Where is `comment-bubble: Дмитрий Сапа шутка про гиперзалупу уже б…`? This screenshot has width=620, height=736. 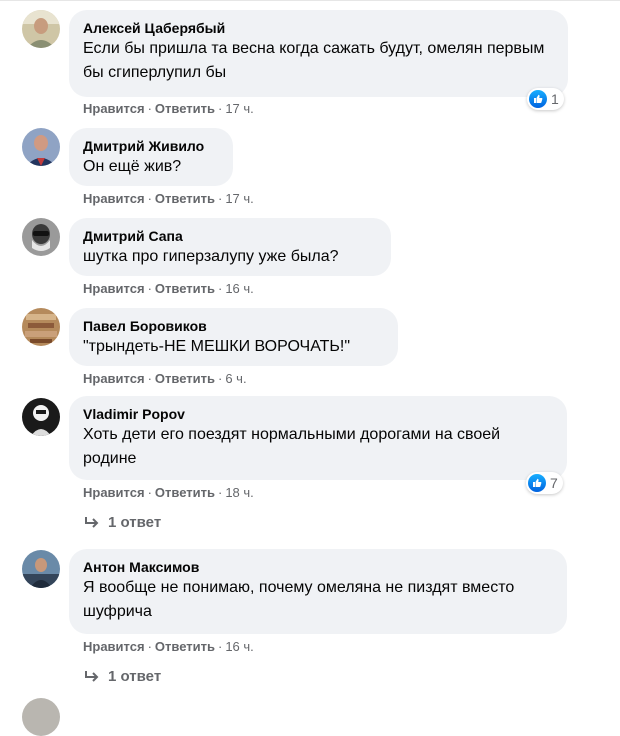
comment-bubble: Дмитрий Сапа шутка про гиперзалупу уже б… is located at coordinates (230, 247).